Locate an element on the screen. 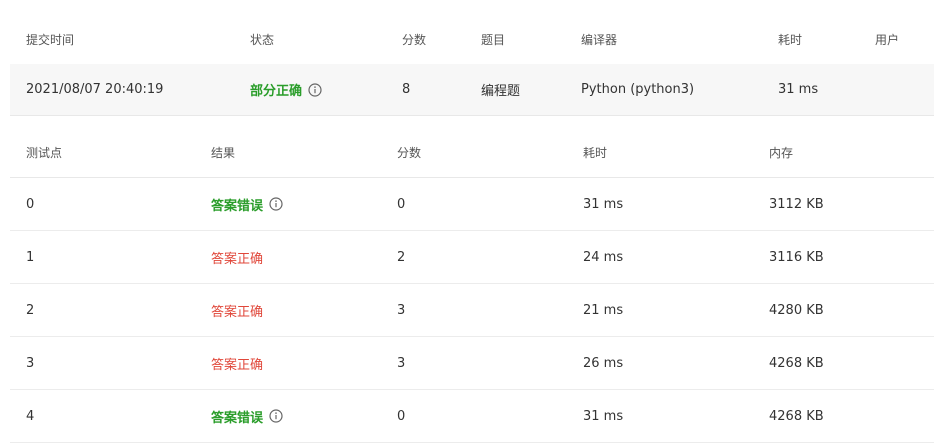  col-problem-header: 题目 is located at coordinates (493, 39).